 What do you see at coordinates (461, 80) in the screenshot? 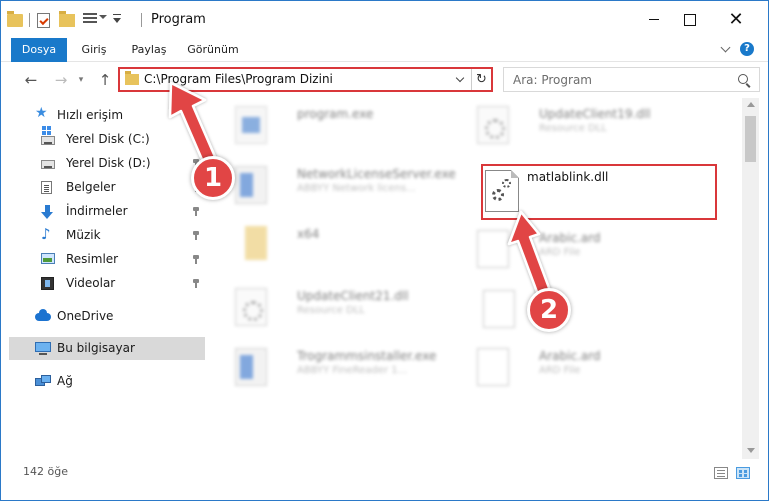
I see `address-dropdown-icon` at bounding box center [461, 80].